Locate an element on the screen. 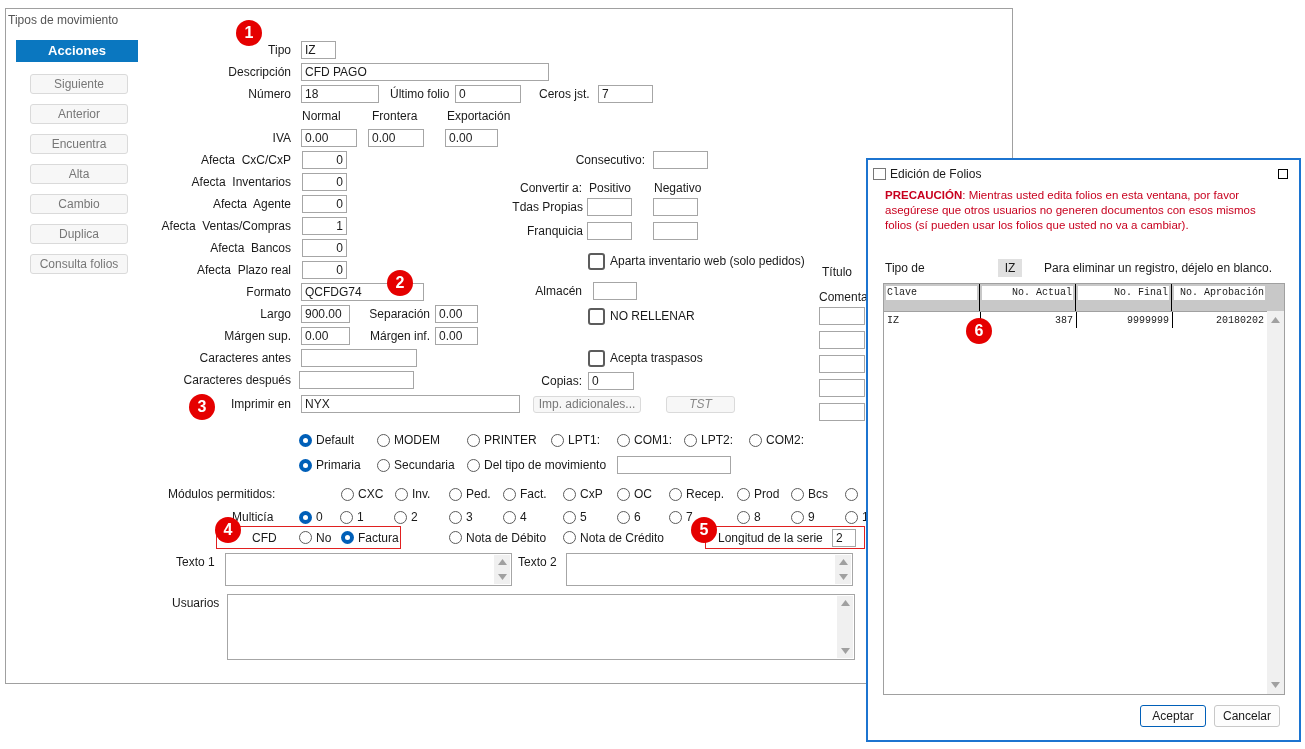 The height and width of the screenshot is (749, 1305). text-field: IZ is located at coordinates (318, 50).